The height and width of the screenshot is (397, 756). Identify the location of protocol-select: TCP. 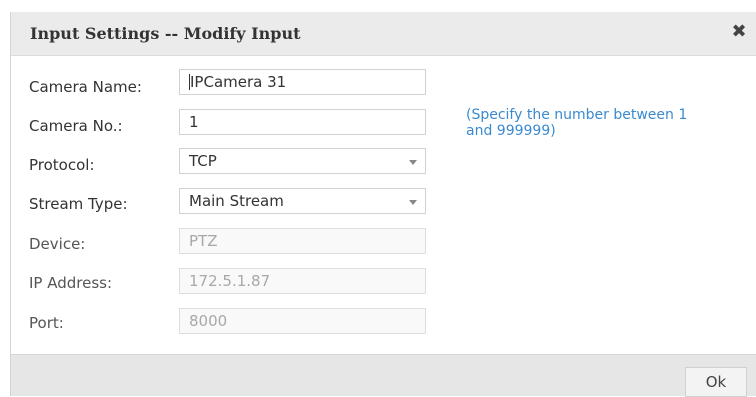
(302, 161).